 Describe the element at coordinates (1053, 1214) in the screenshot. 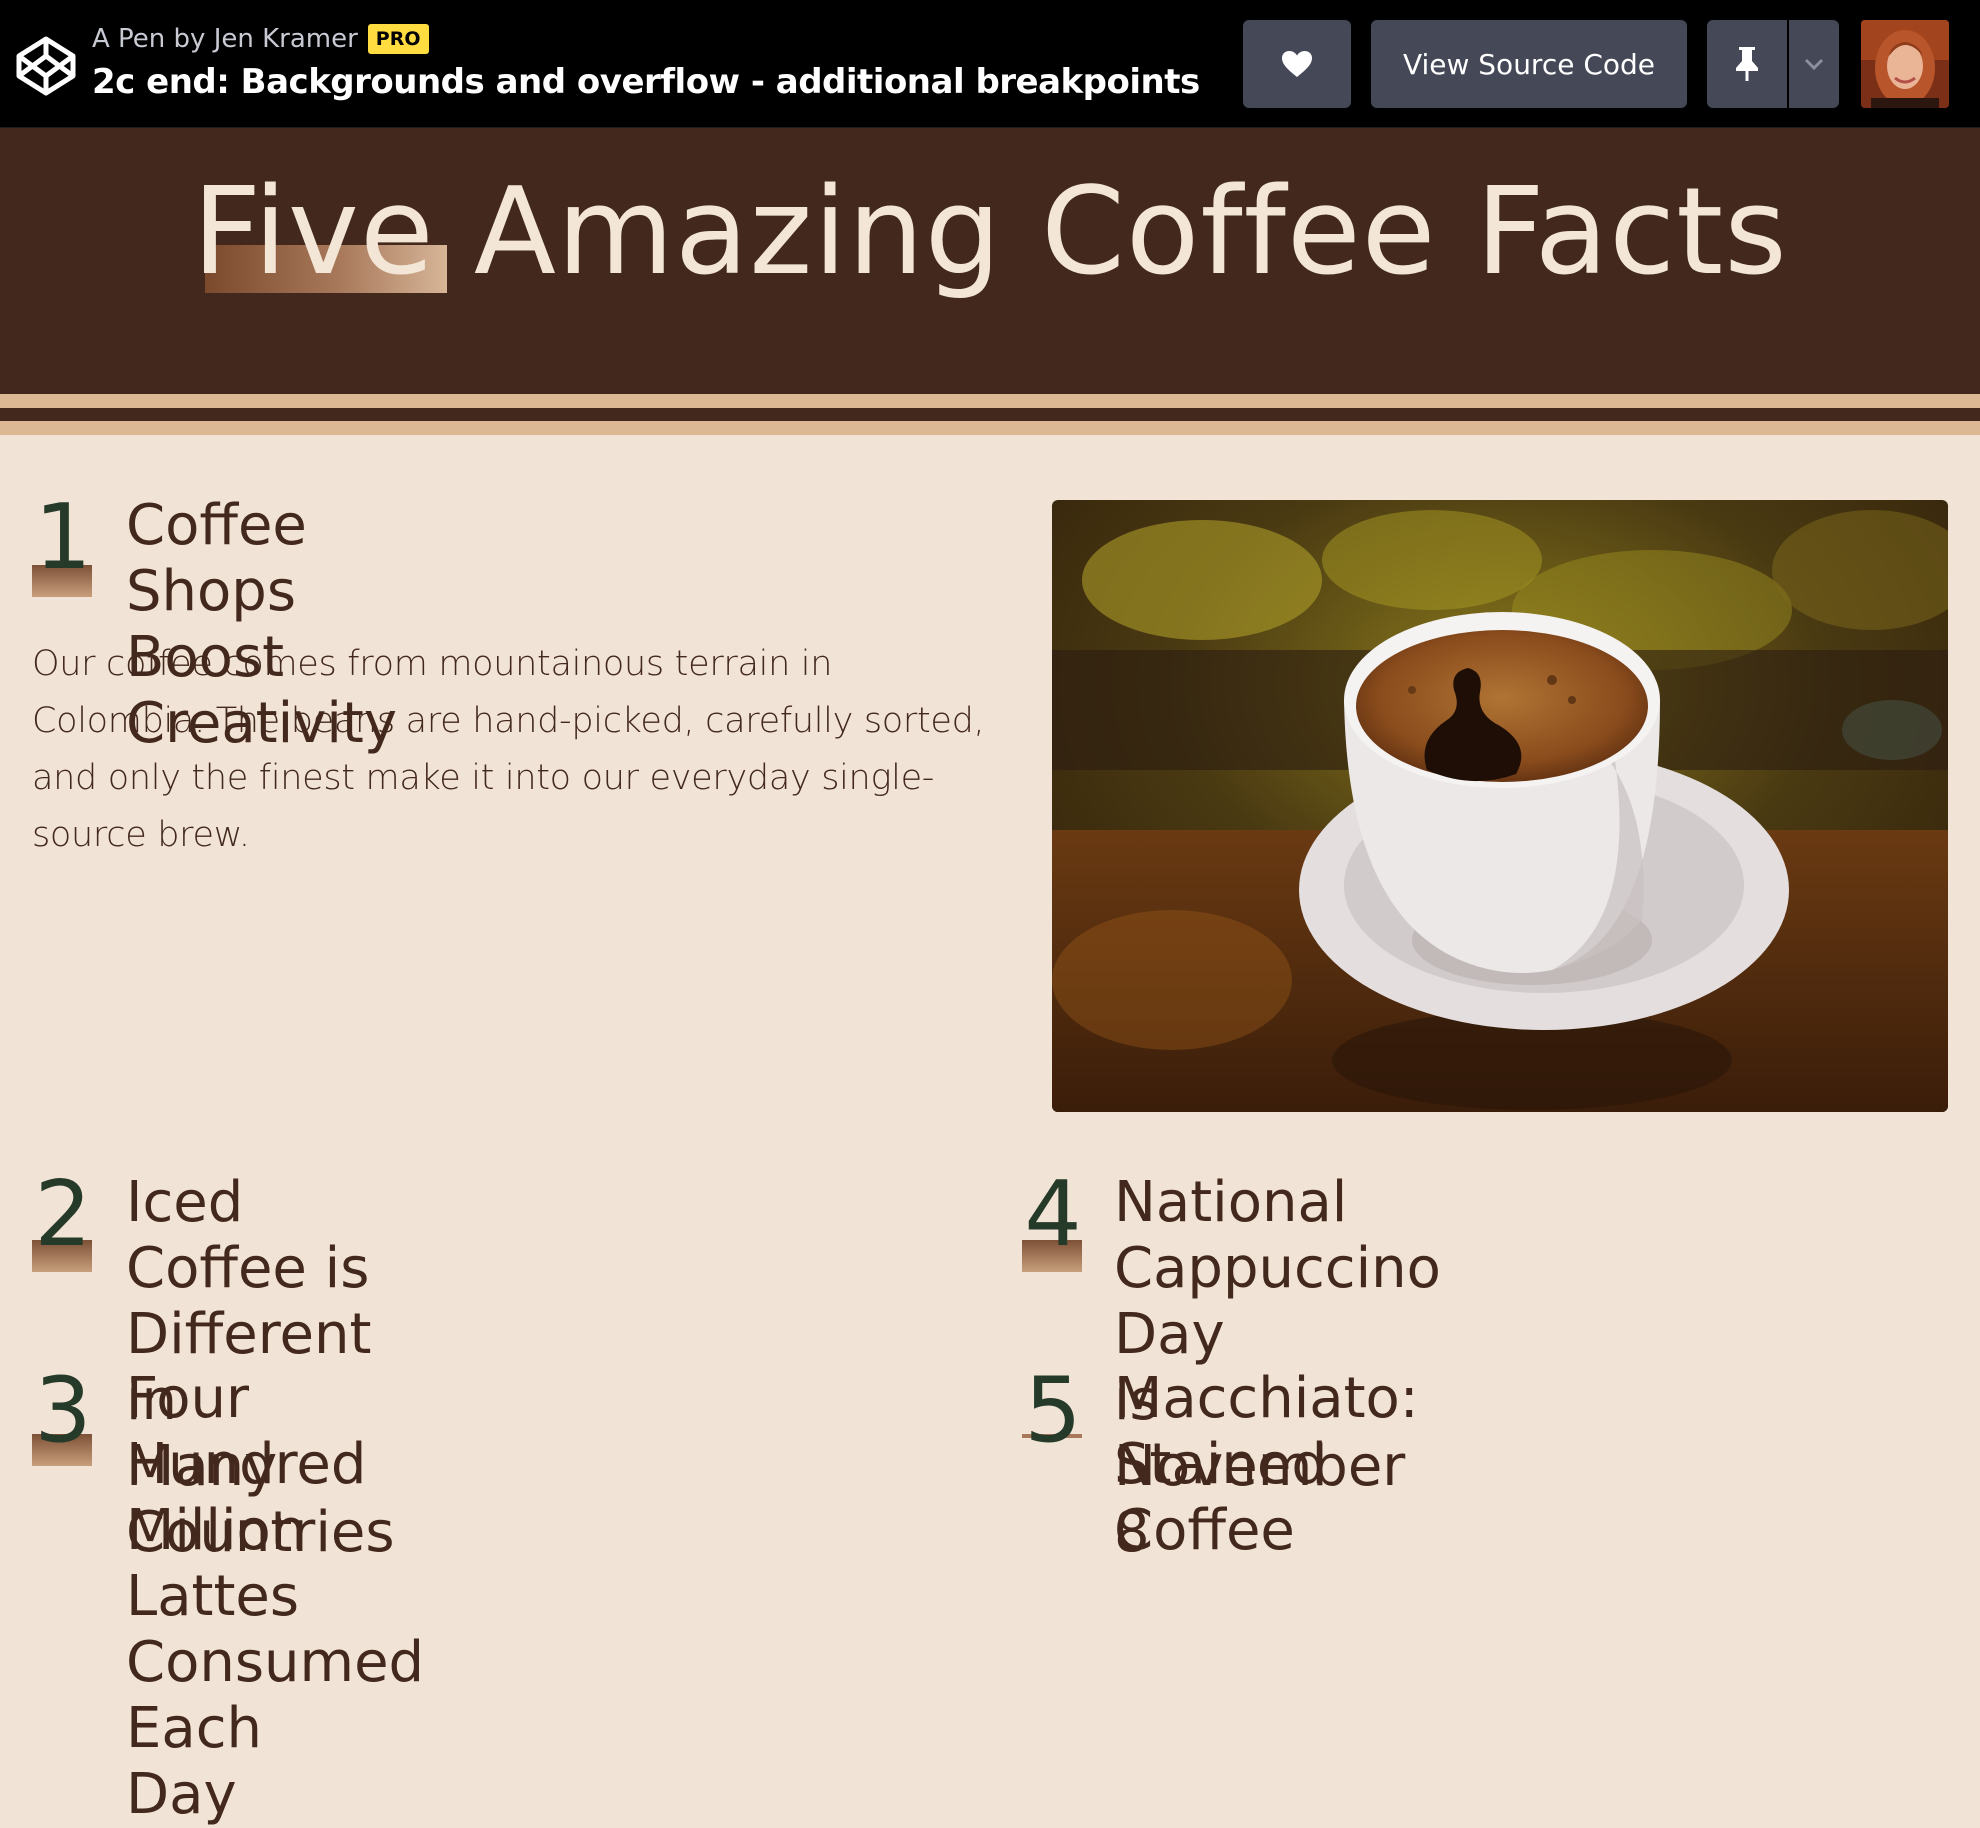

I see `fact-number: 4` at that location.